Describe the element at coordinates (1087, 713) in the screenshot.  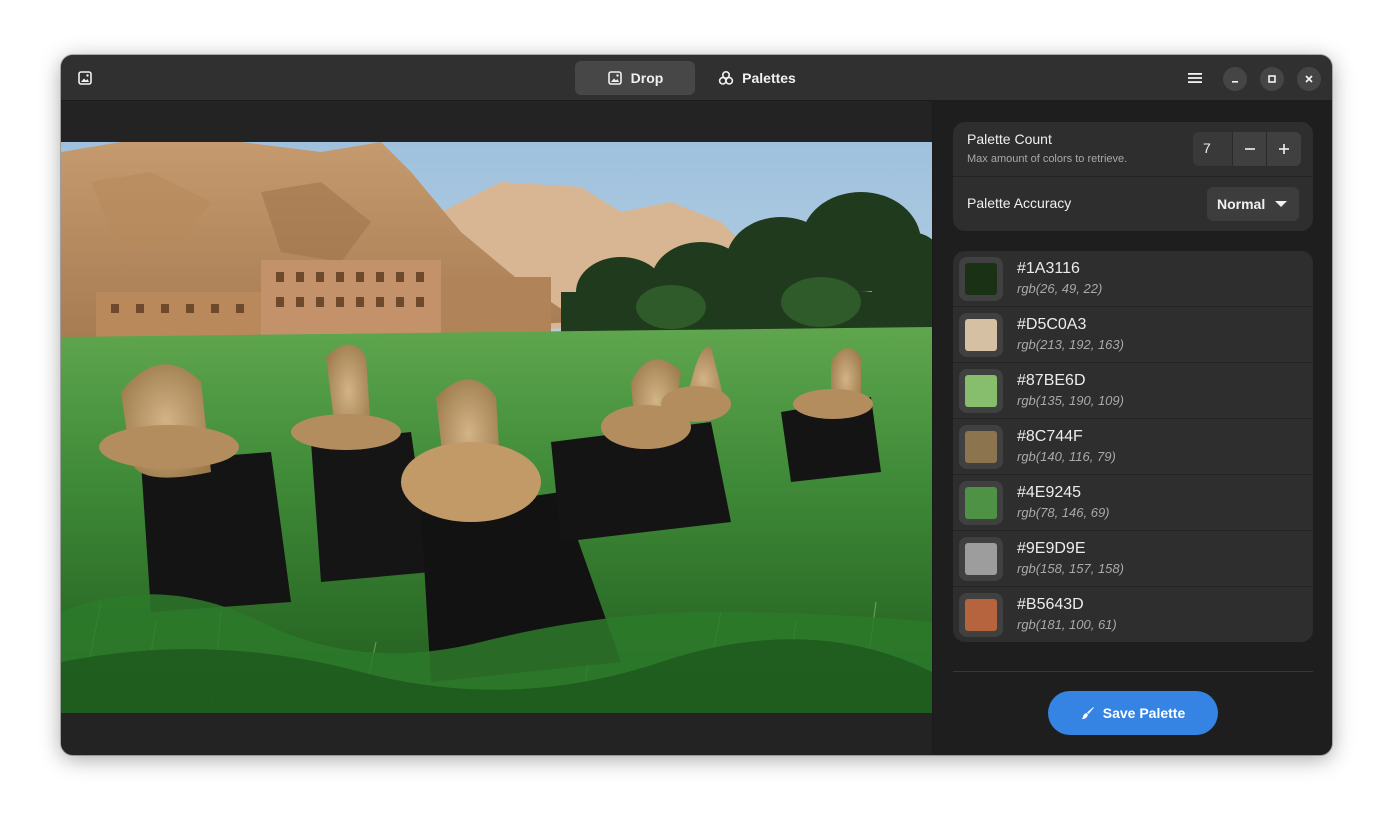
I see `brush-icon` at that location.